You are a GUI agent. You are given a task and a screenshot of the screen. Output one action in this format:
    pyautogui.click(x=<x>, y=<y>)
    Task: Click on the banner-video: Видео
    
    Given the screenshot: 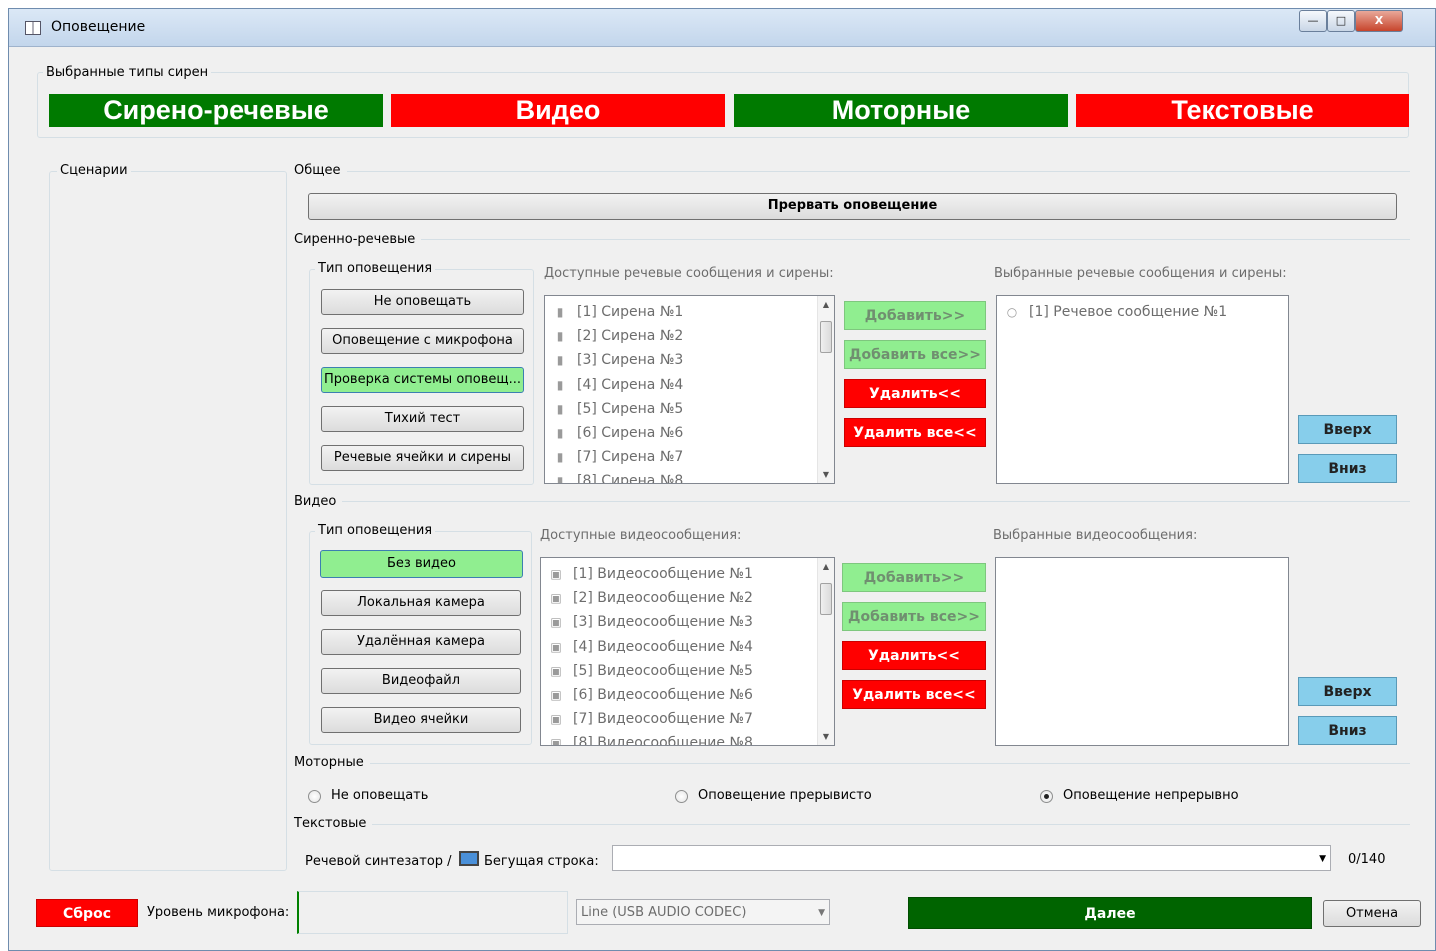 What is the action you would take?
    pyautogui.click(x=558, y=110)
    